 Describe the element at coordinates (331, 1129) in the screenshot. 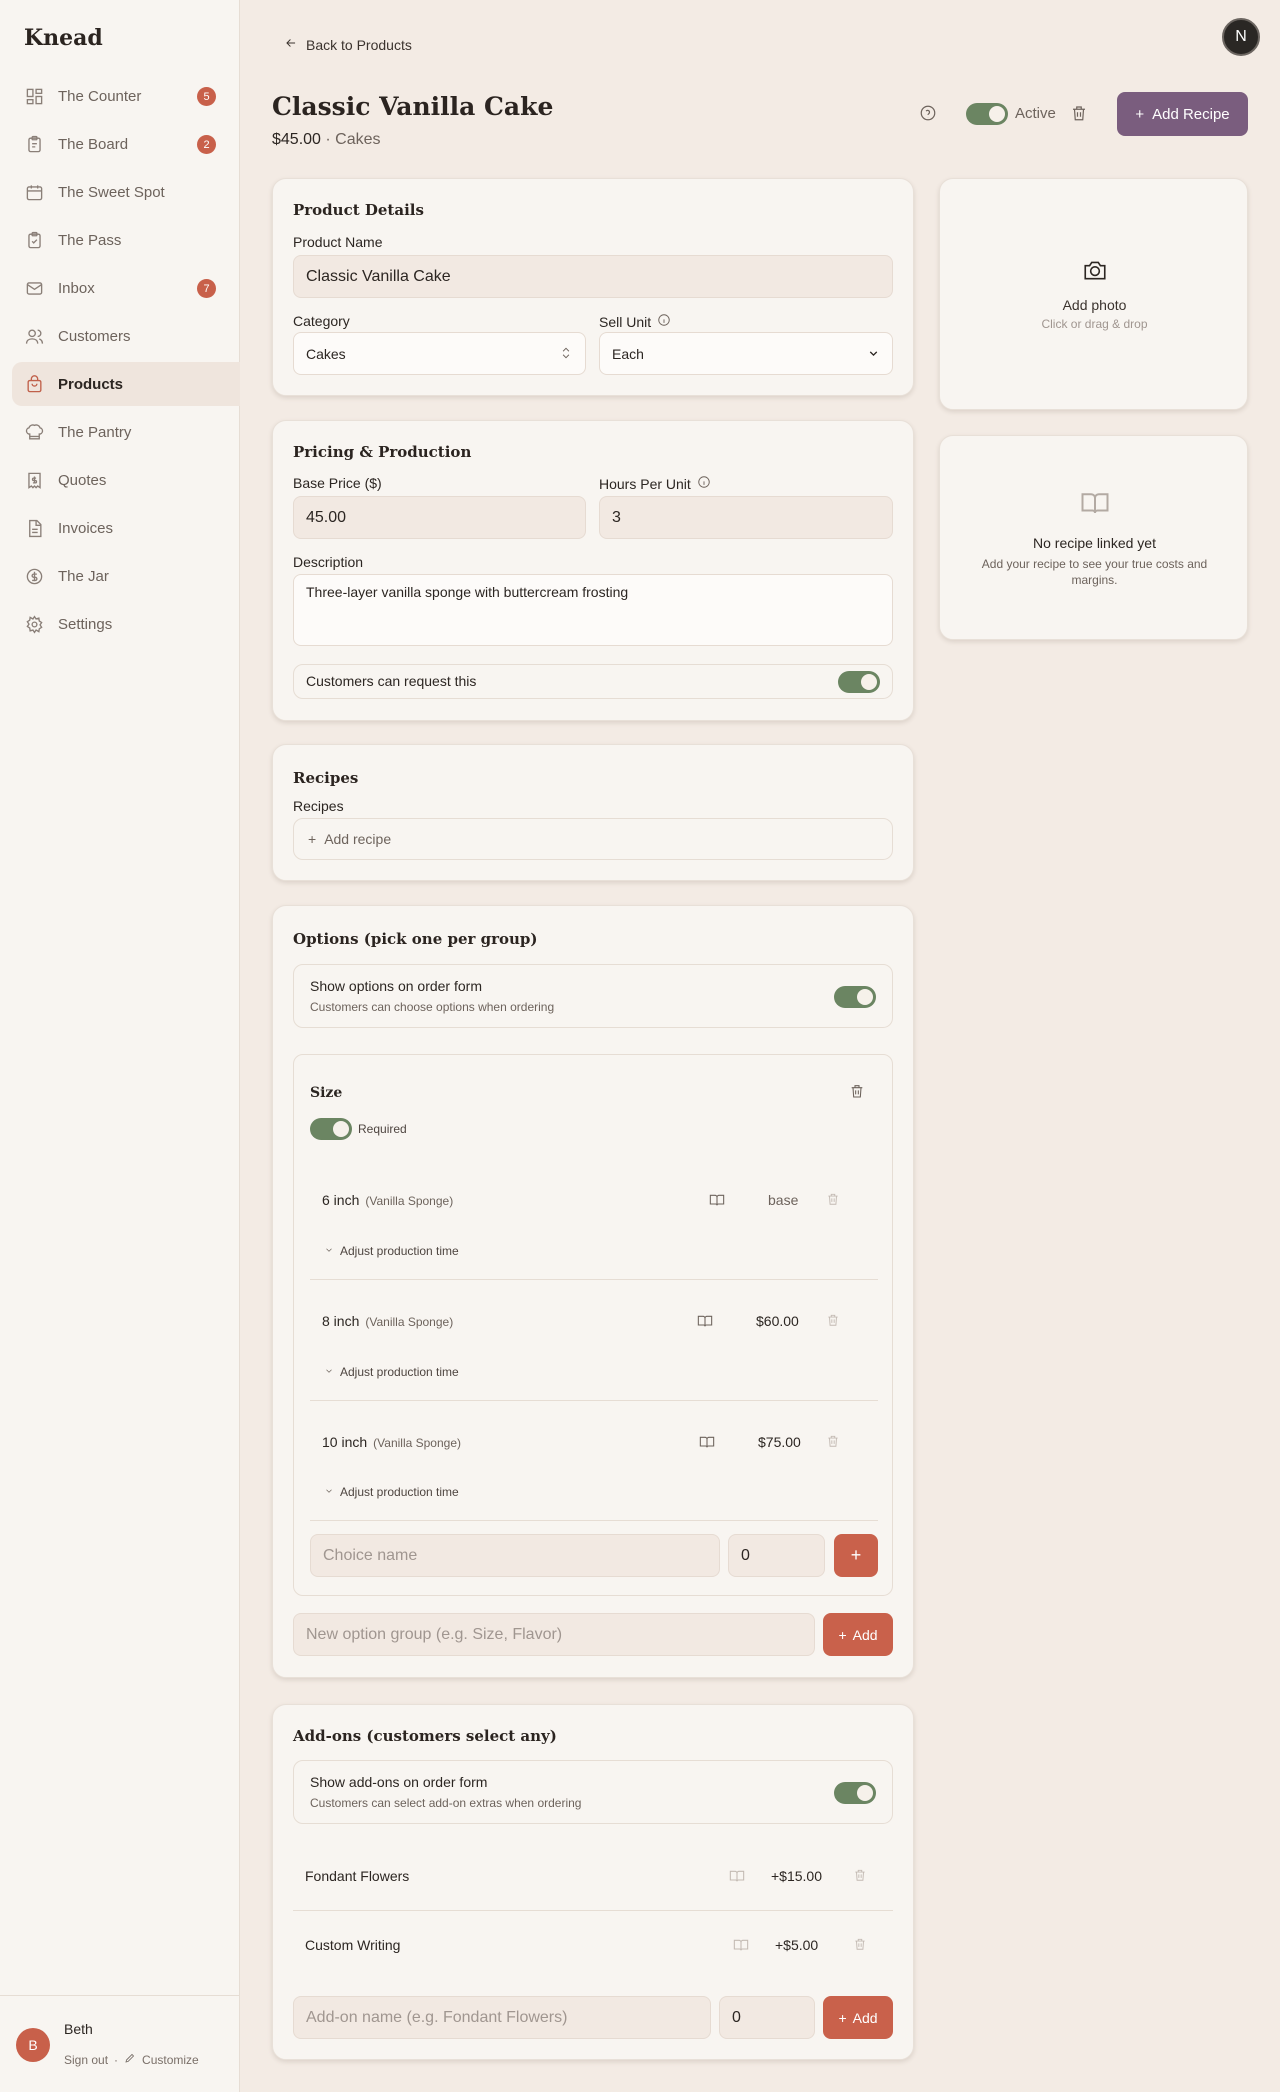

I see `required-toggle` at that location.